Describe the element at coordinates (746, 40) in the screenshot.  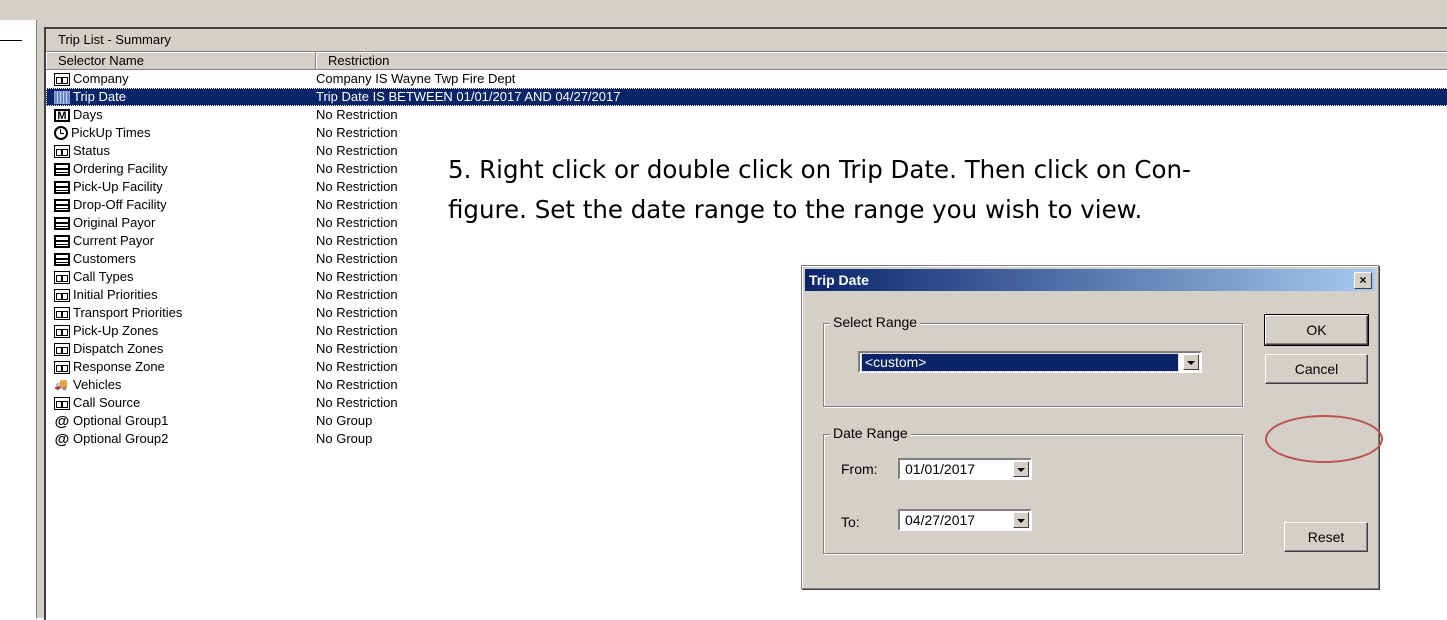
I see `panel-title: Trip List - Summary` at that location.